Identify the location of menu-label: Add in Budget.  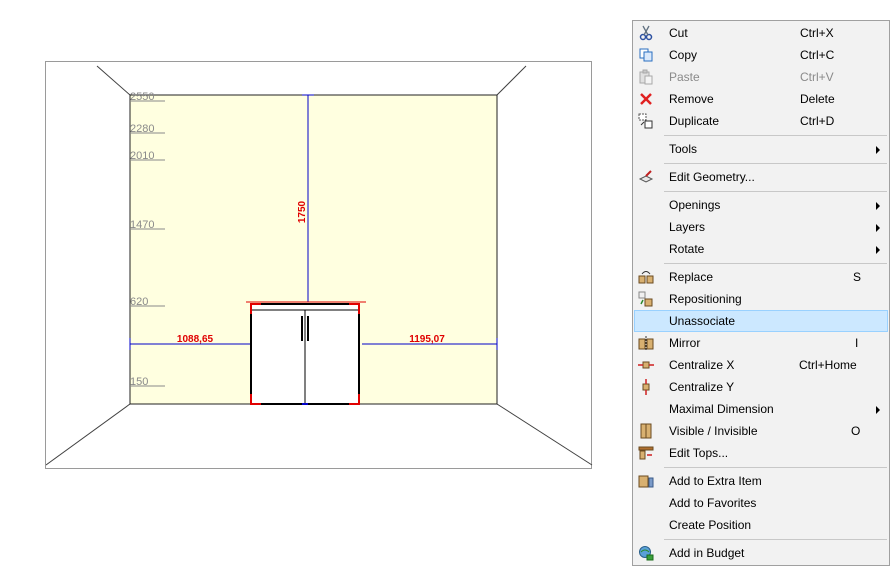
(707, 553).